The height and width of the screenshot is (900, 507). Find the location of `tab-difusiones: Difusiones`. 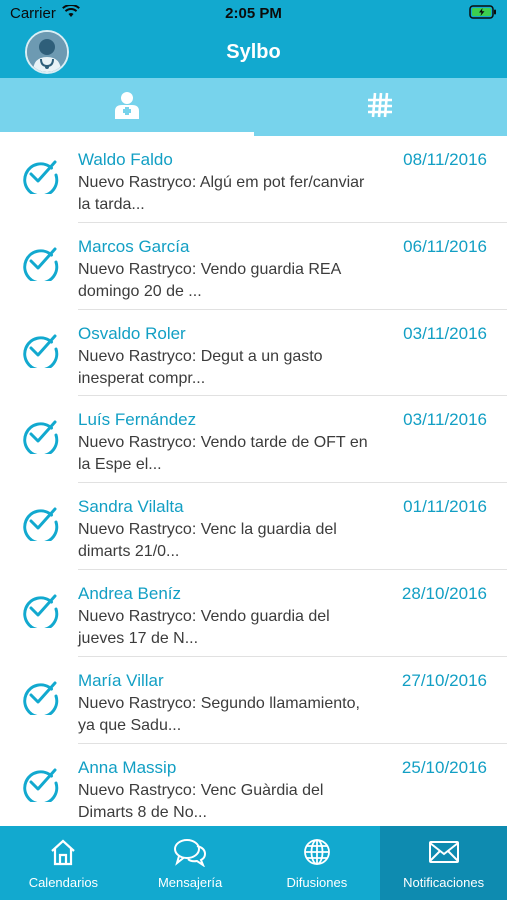

tab-difusiones: Difusiones is located at coordinates (317, 863).